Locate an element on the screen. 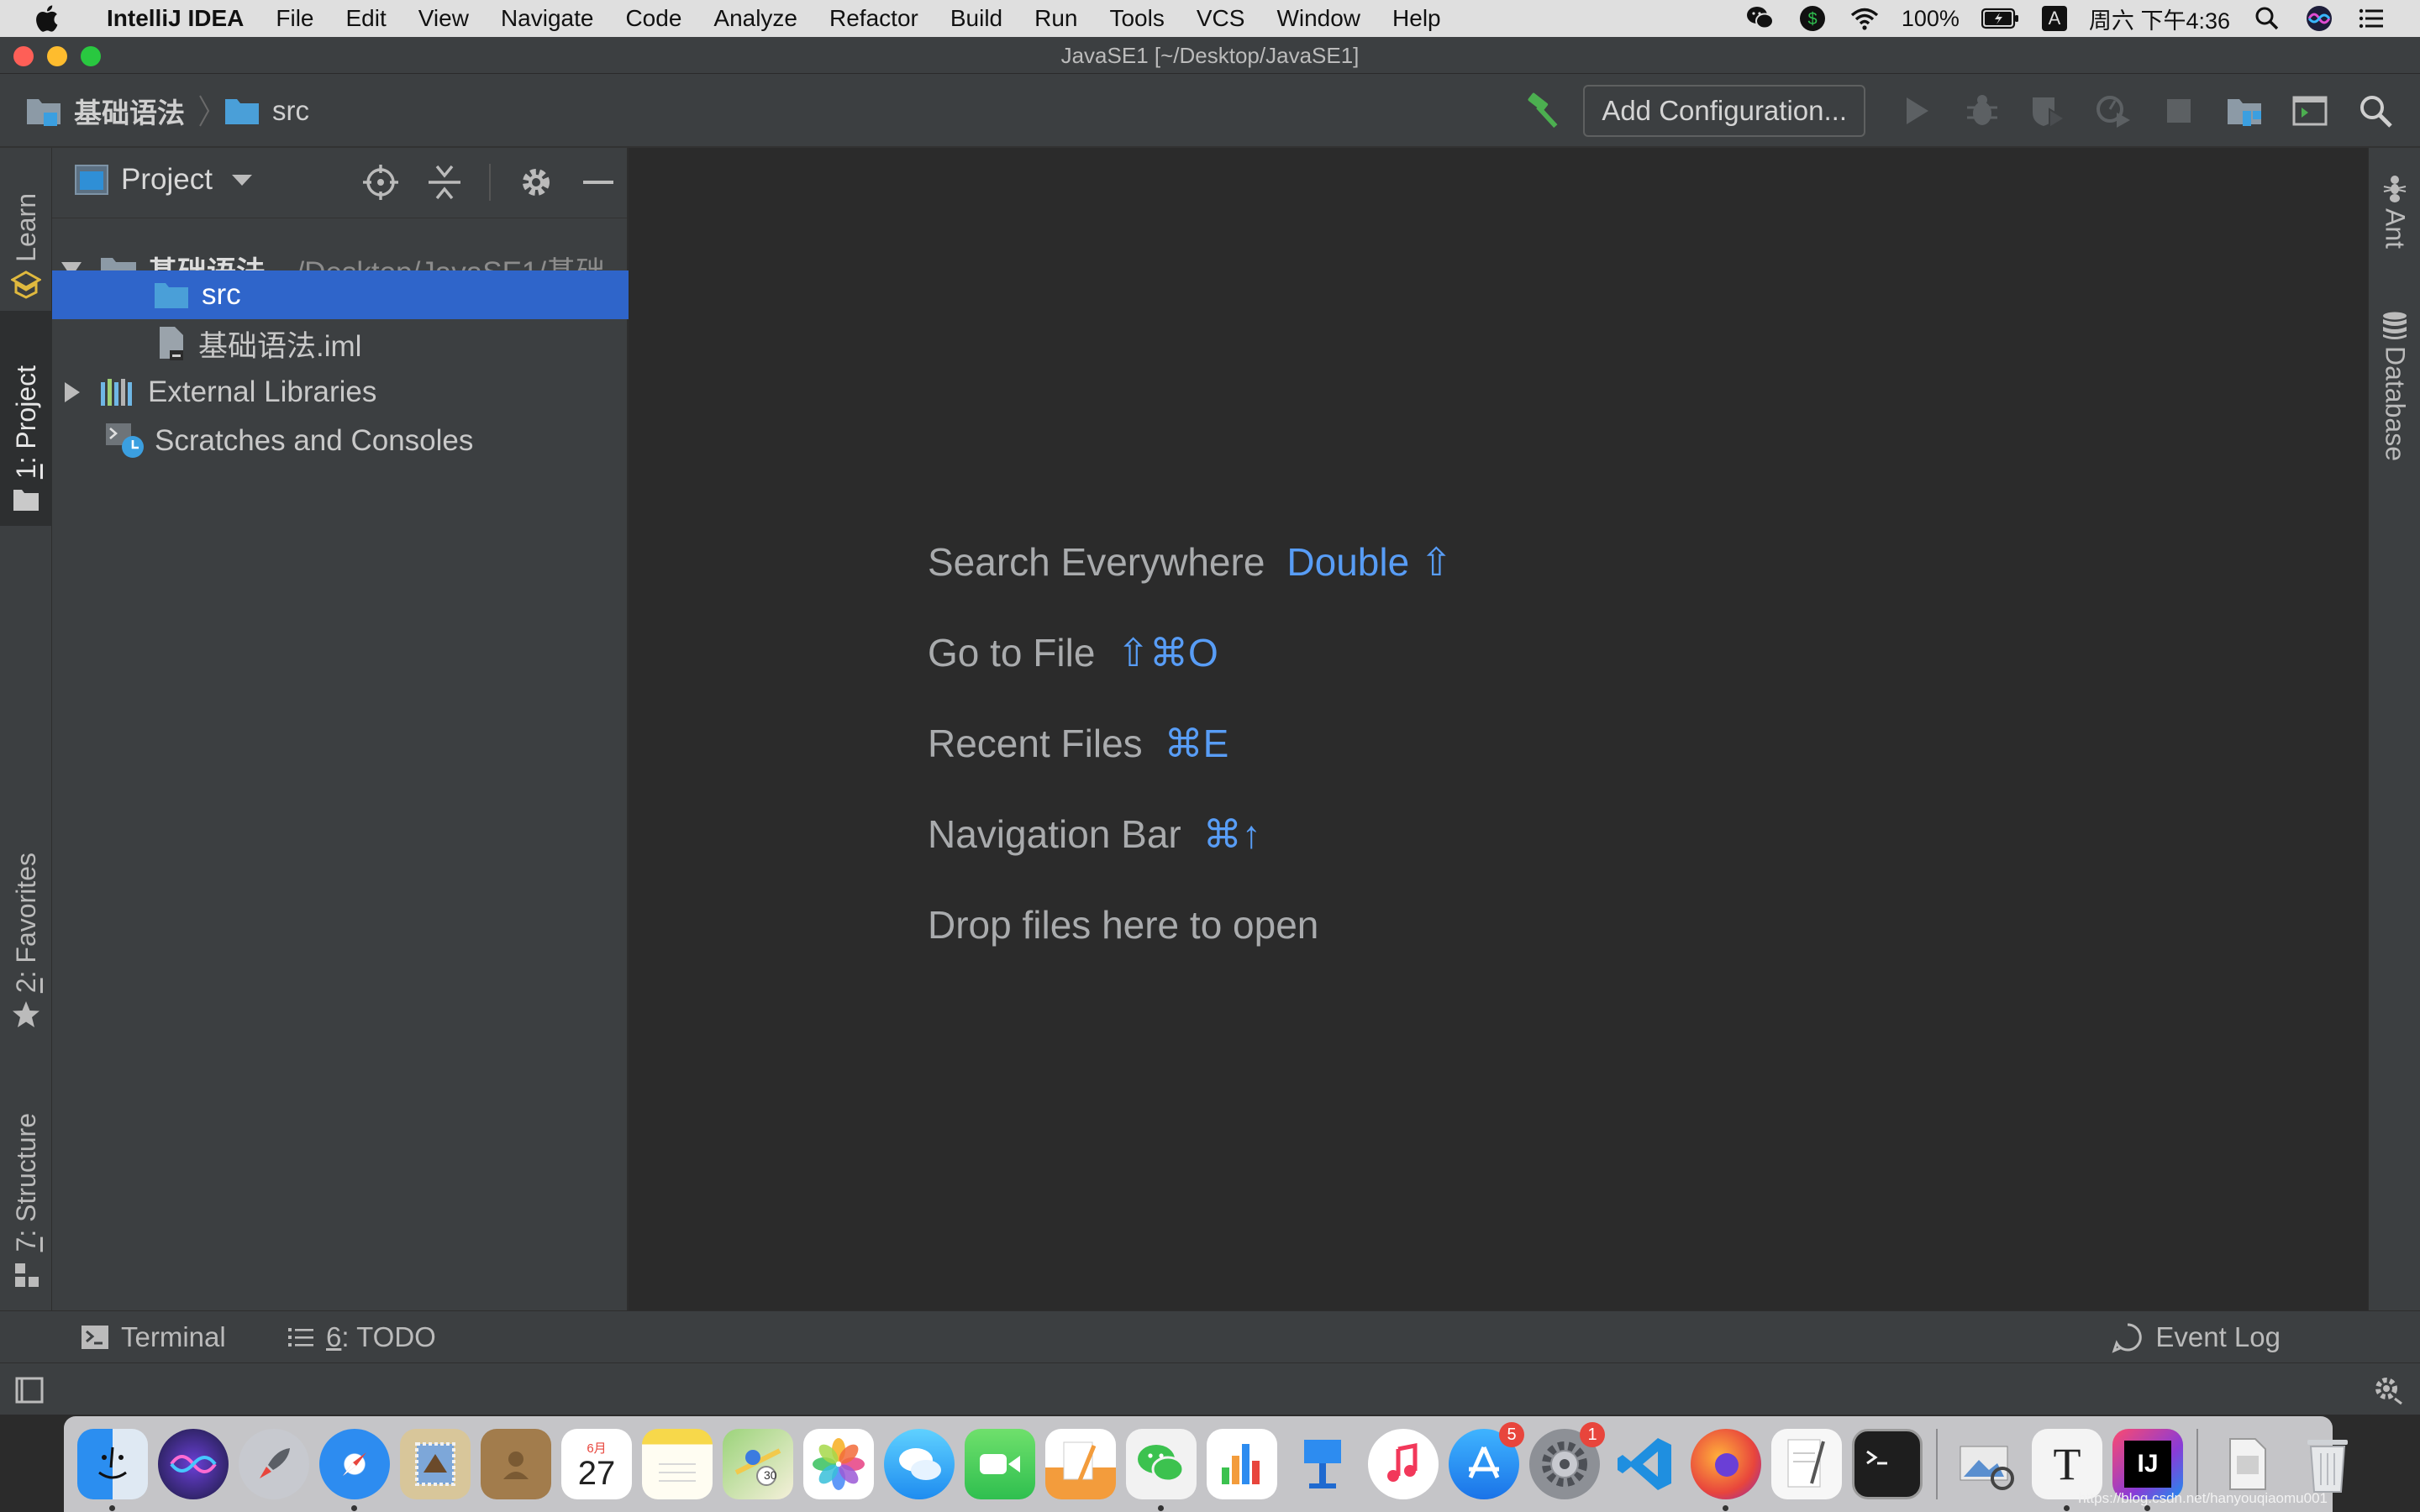 Image resolution: width=2420 pixels, height=1512 pixels. project-structure-button is located at coordinates (2244, 110).